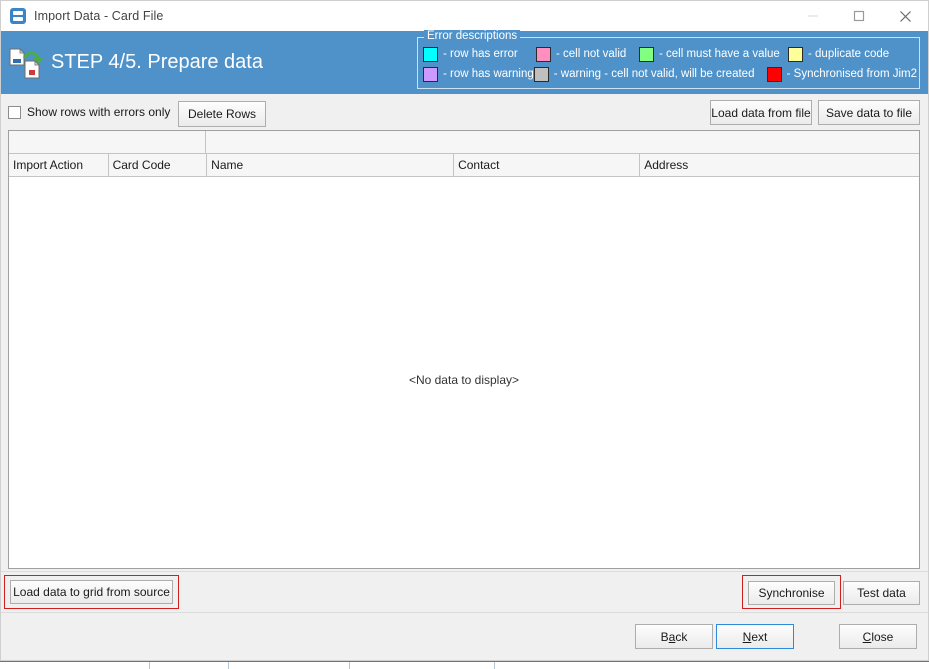 Image resolution: width=929 pixels, height=669 pixels. What do you see at coordinates (464, 636) in the screenshot?
I see `wizard-footer: Ba ck Next Close` at bounding box center [464, 636].